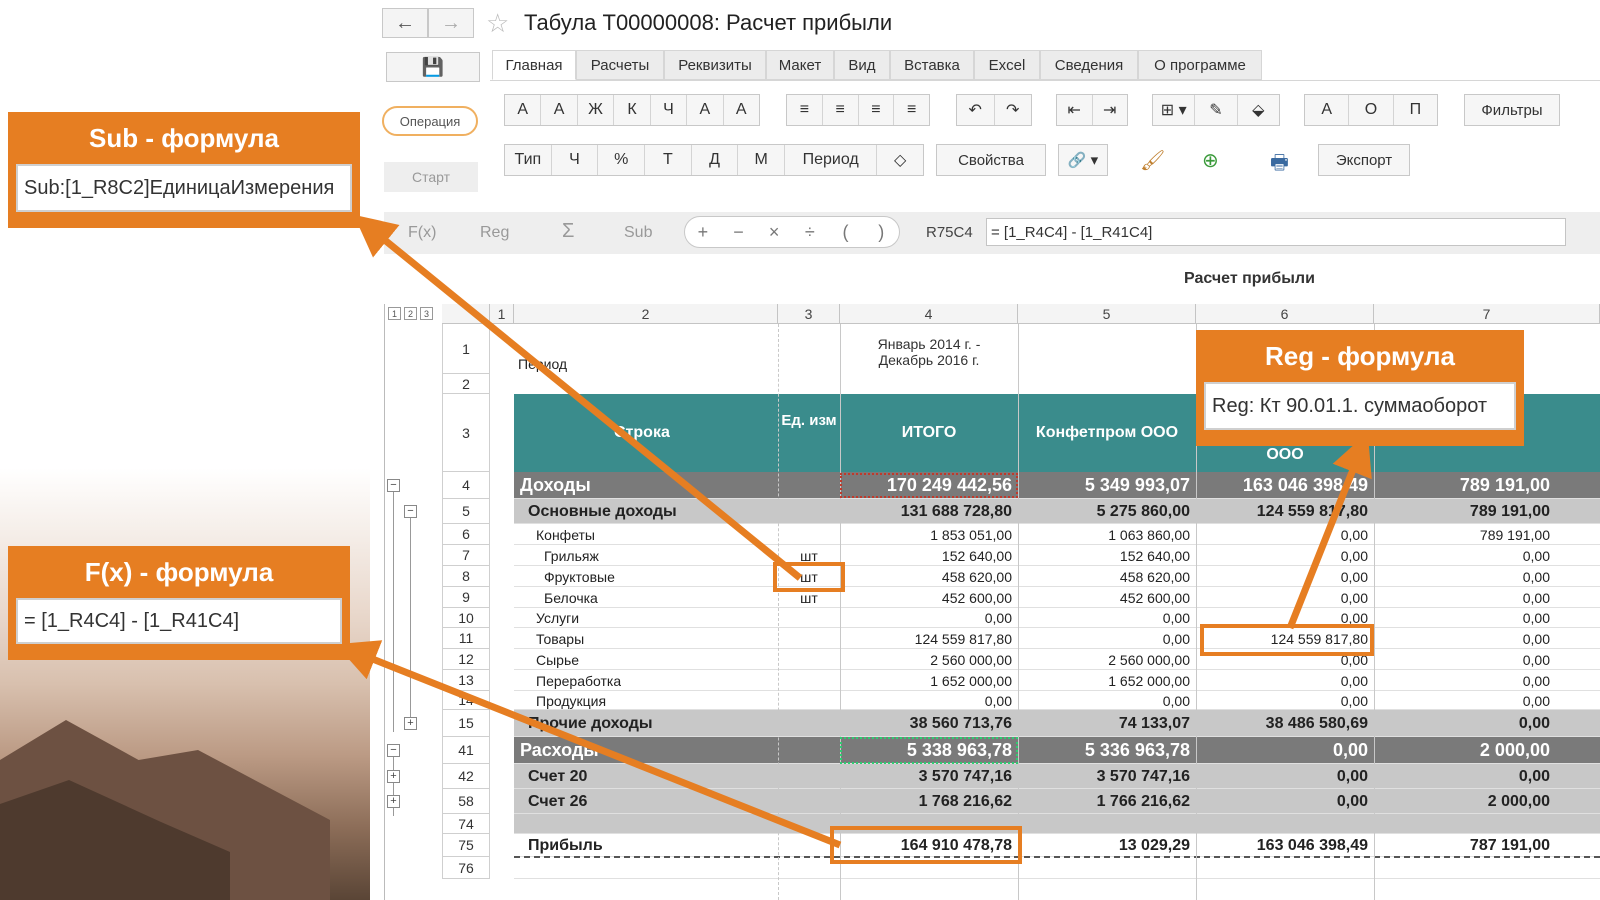 This screenshot has width=1600, height=900. Describe the element at coordinates (1360, 406) in the screenshot. I see `callout-reg-value: Reg: Кт 90.01.1. суммаоборот` at that location.